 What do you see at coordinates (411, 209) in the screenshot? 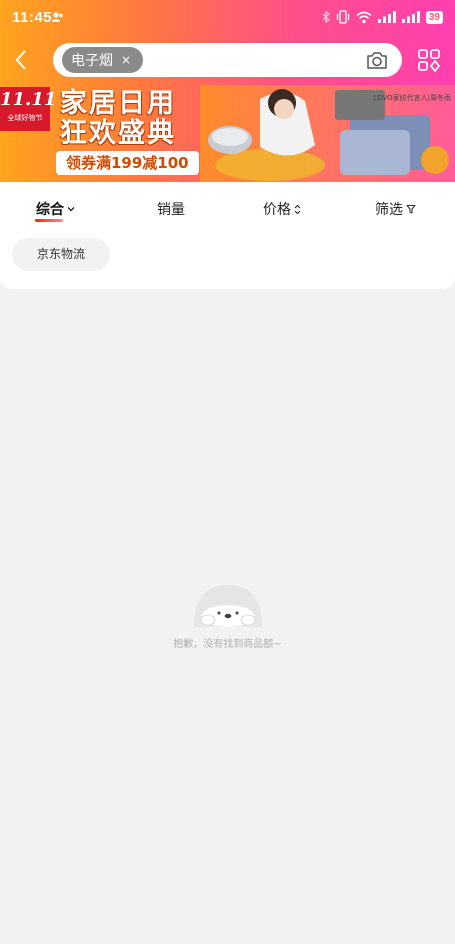
I see `filter-icon` at bounding box center [411, 209].